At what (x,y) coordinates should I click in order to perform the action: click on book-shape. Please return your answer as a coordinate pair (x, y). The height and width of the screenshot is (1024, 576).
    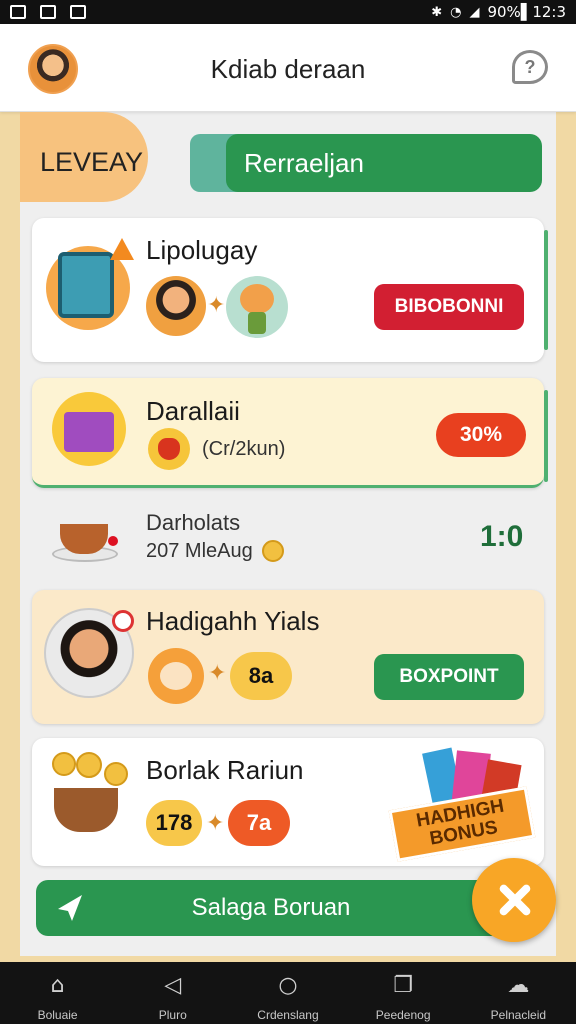
    Looking at the image, I should click on (86, 285).